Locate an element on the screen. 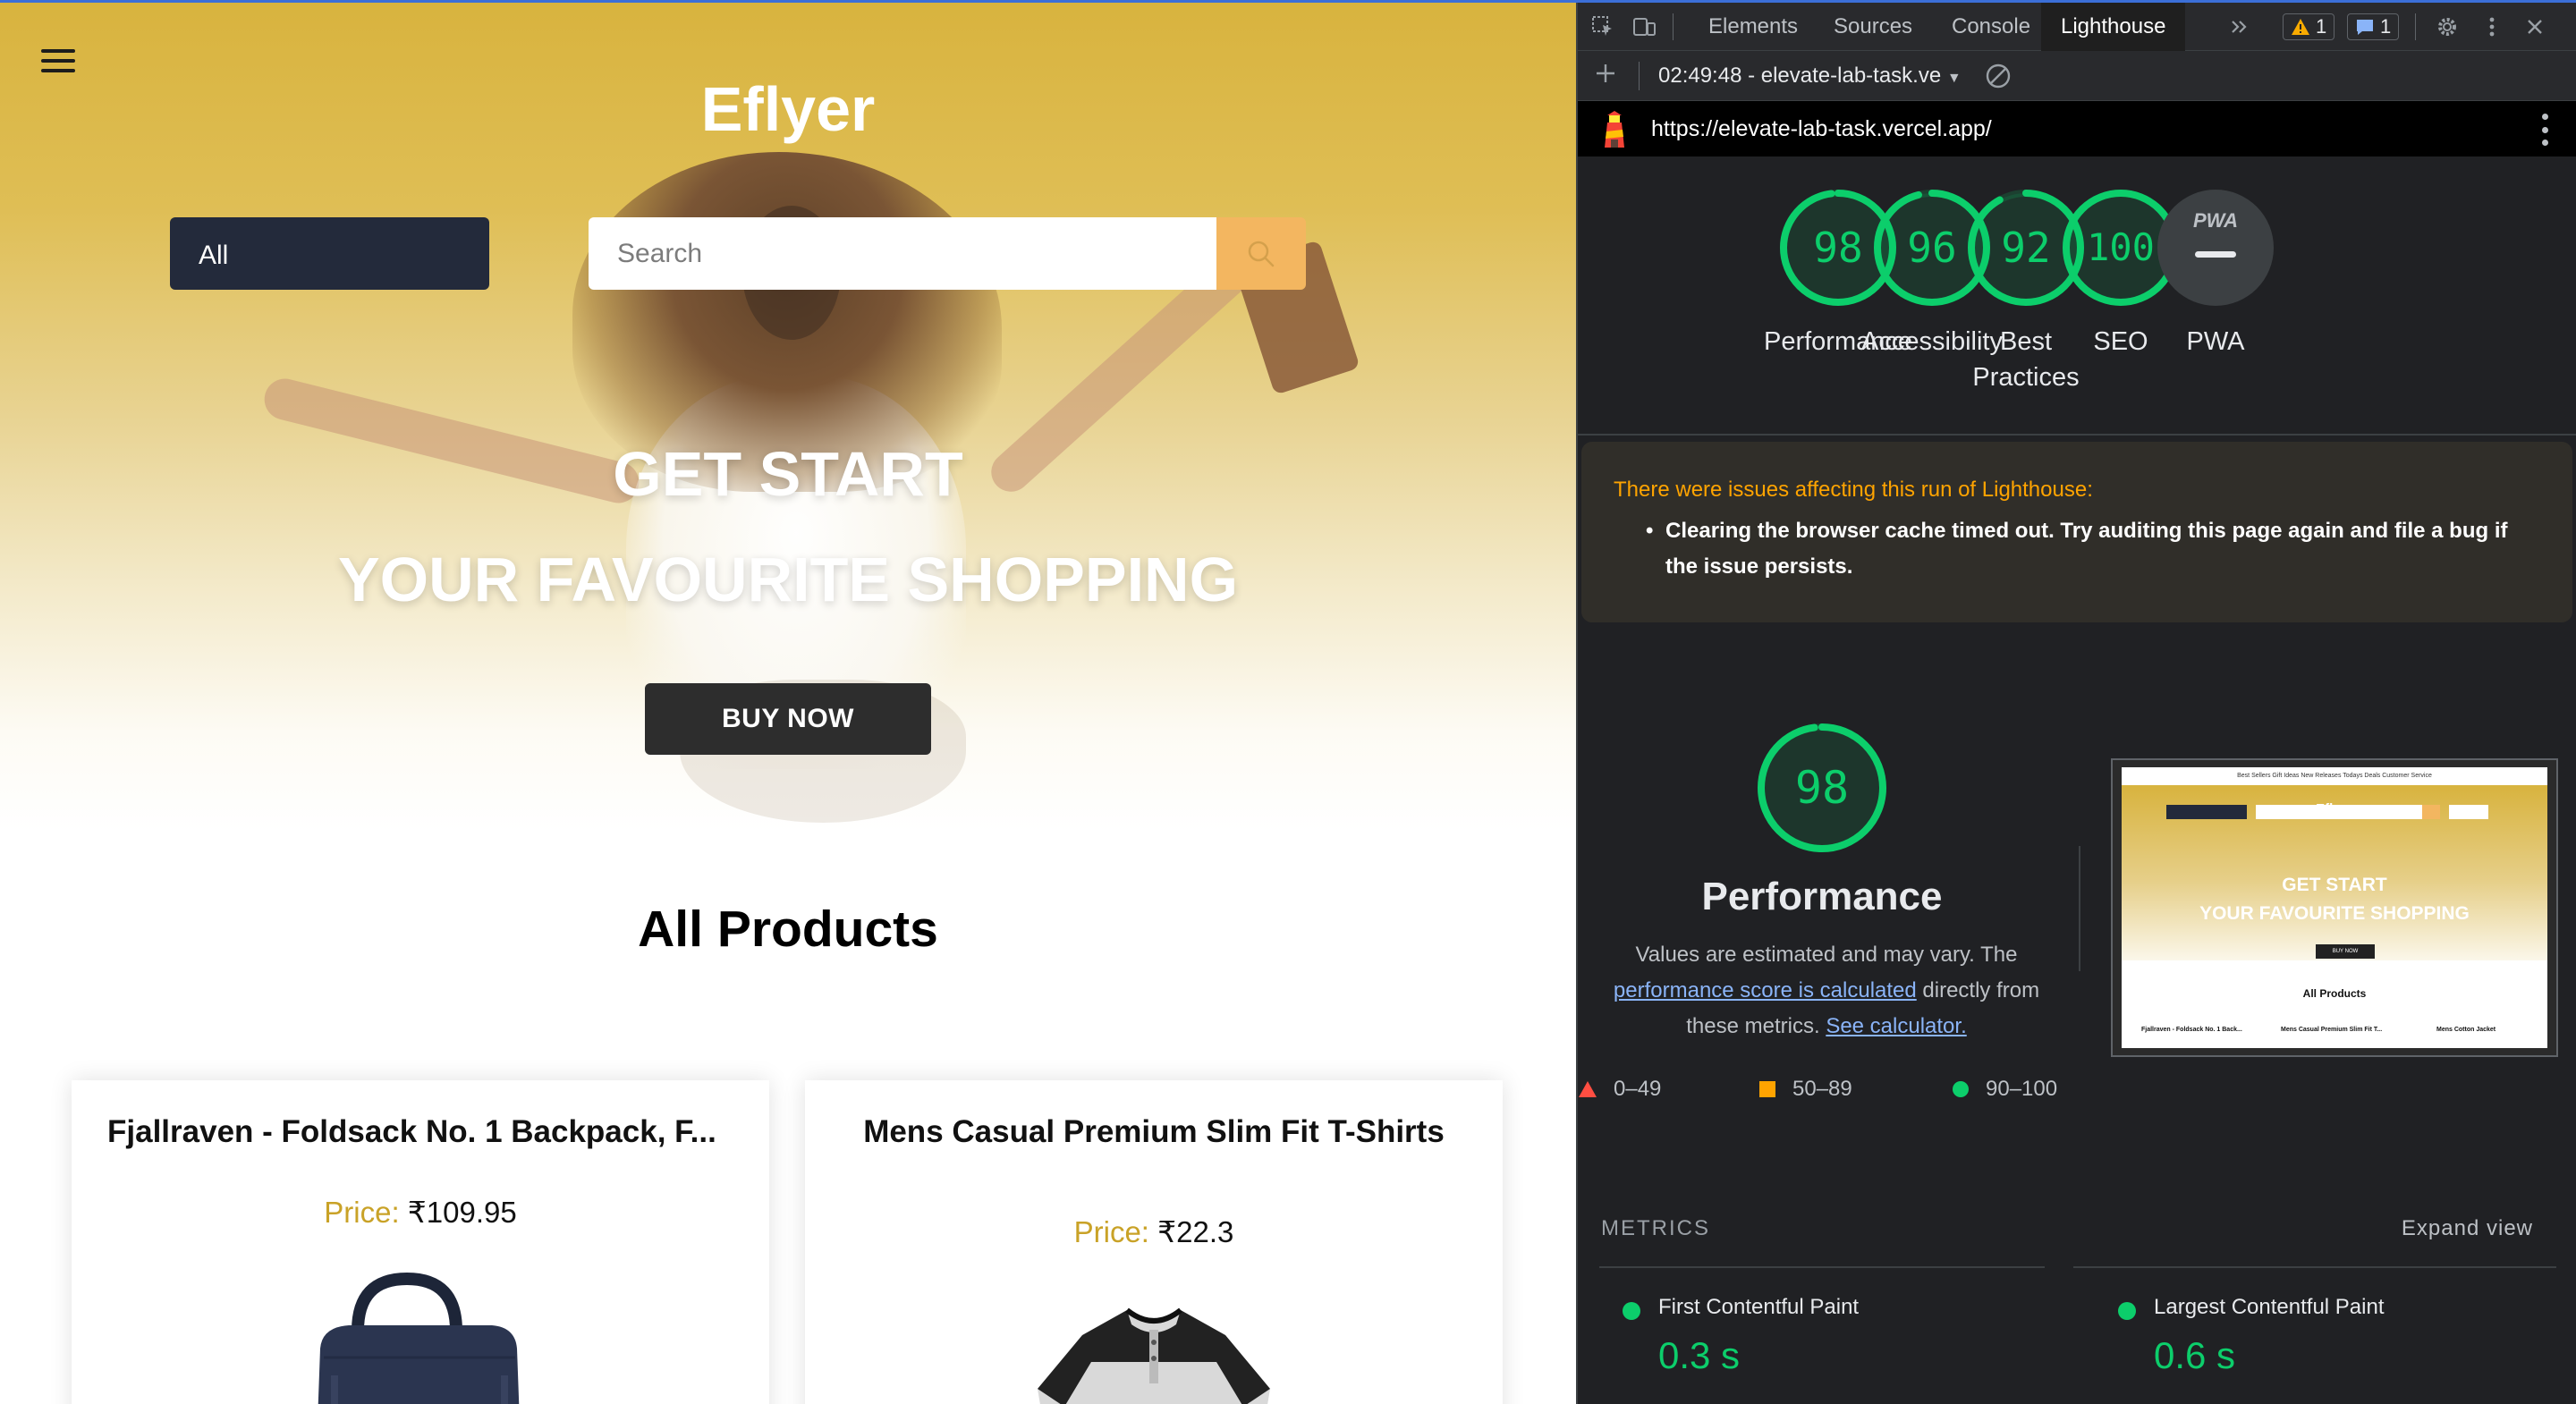 The width and height of the screenshot is (2576, 1404). hero-heading-line-2: YOUR FAVOURITE SHOPPING is located at coordinates (788, 580).